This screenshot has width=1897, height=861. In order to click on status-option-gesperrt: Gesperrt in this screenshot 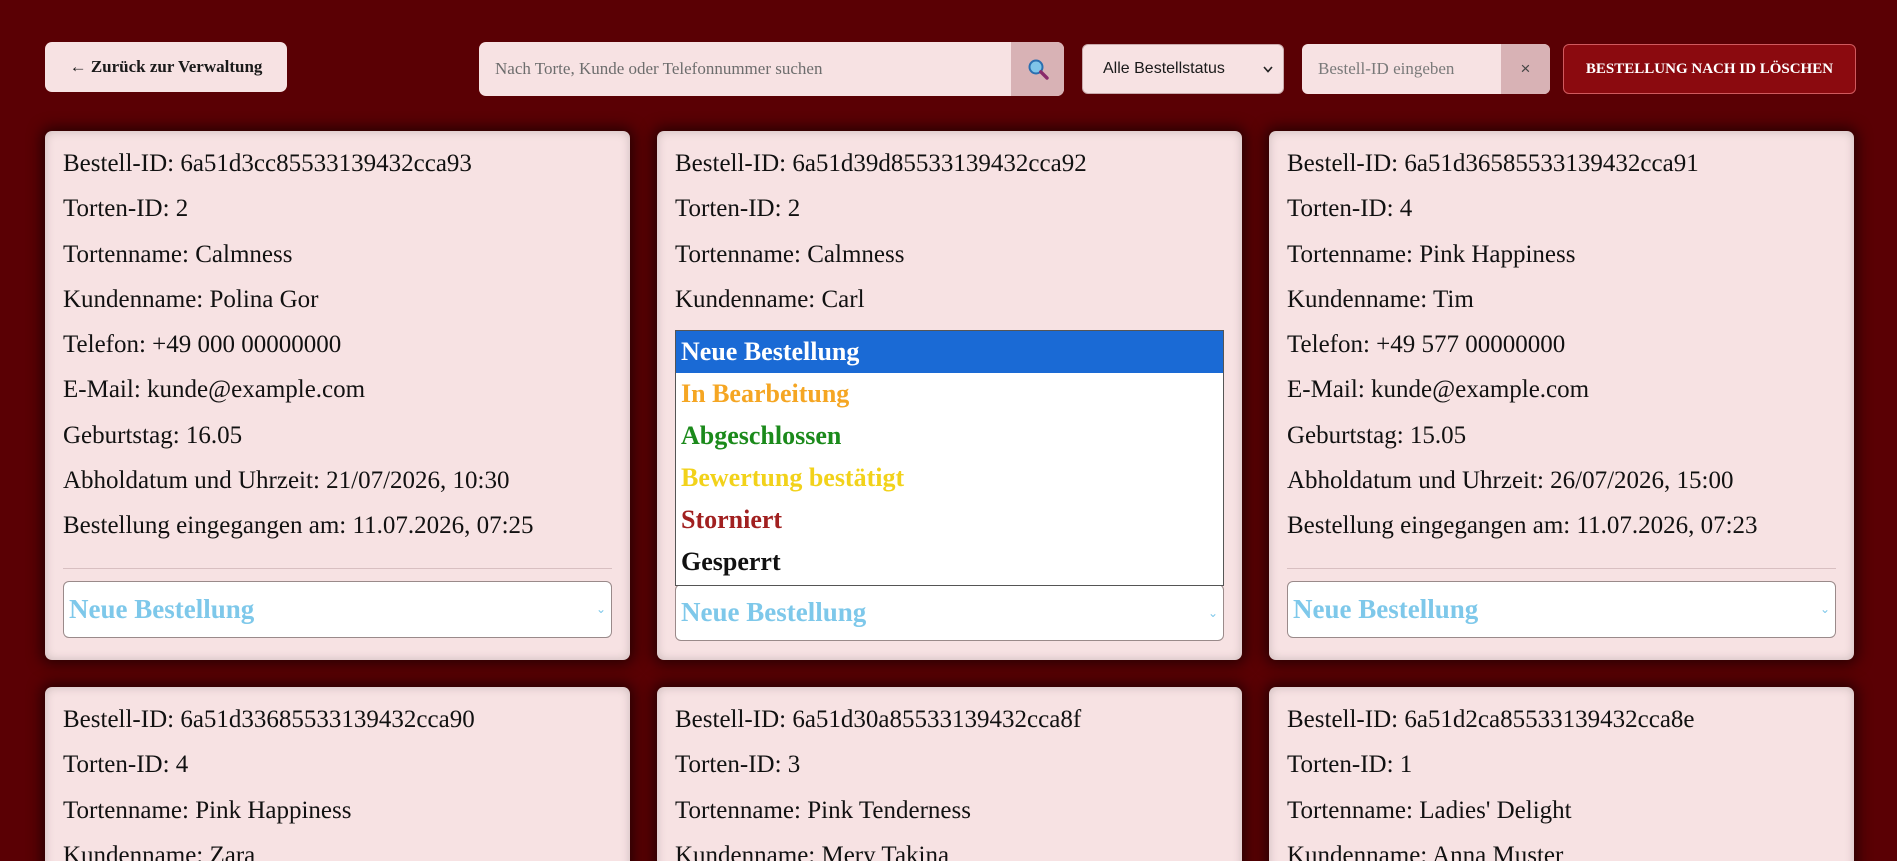, I will do `click(949, 562)`.